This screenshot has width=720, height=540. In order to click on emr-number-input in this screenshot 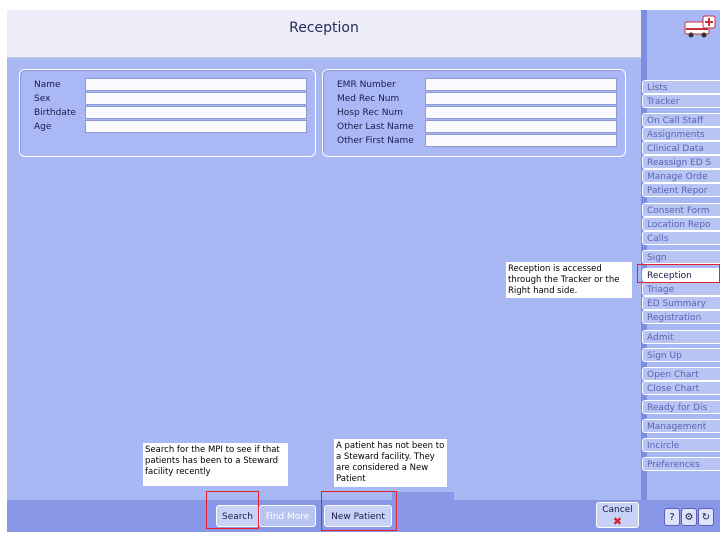, I will do `click(521, 84)`.